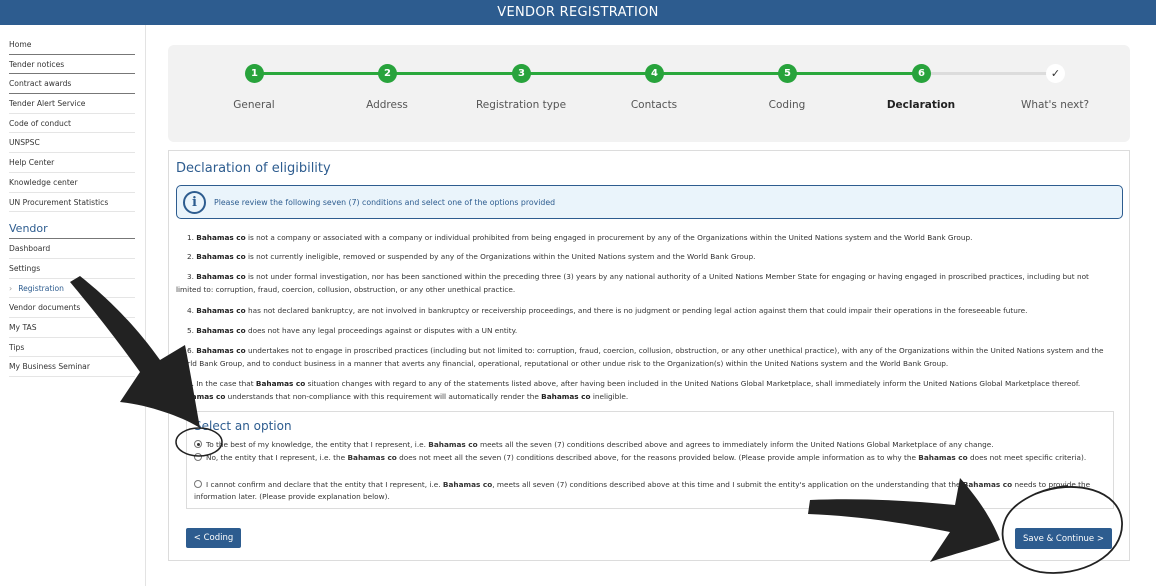  What do you see at coordinates (787, 73) in the screenshot?
I see `step-5-indicator: 5` at bounding box center [787, 73].